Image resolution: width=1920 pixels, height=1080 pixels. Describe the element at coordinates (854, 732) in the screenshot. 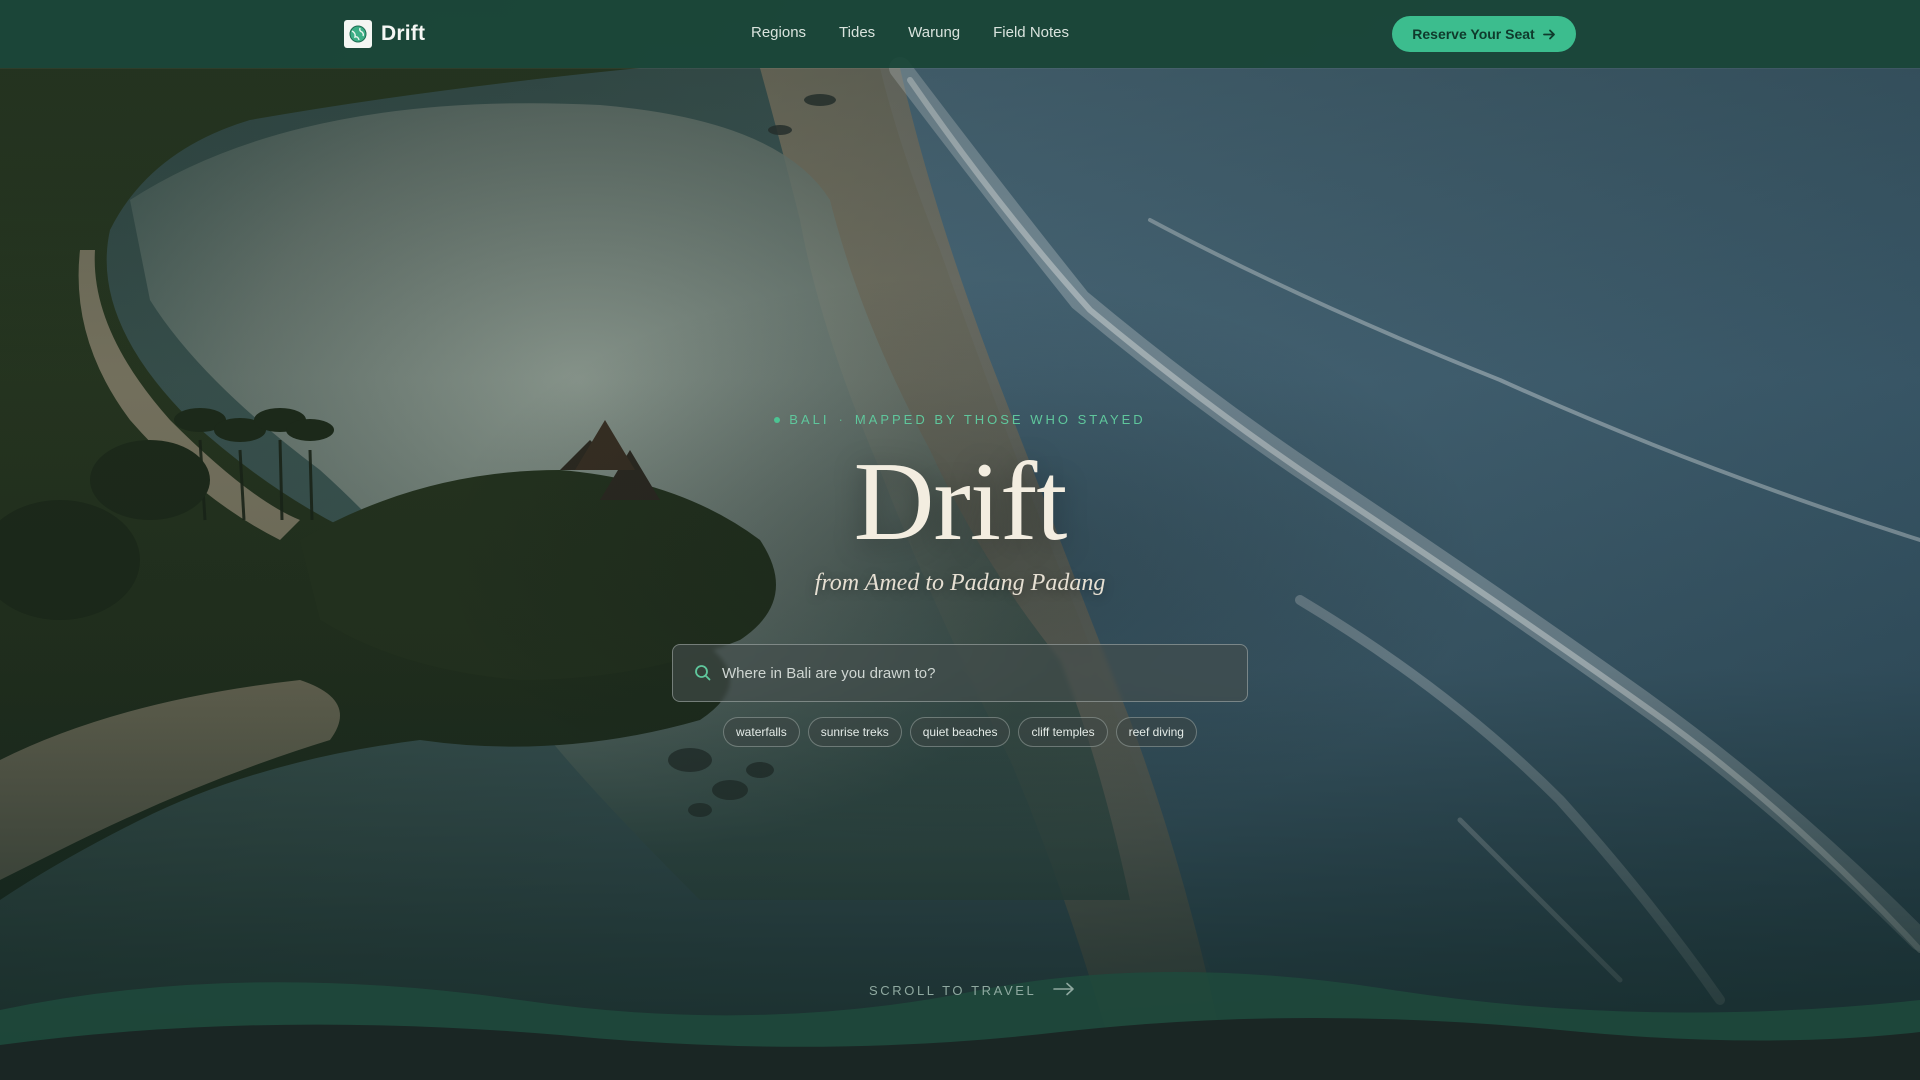

I see `chip-sunrise-treks: sunrise treks` at that location.